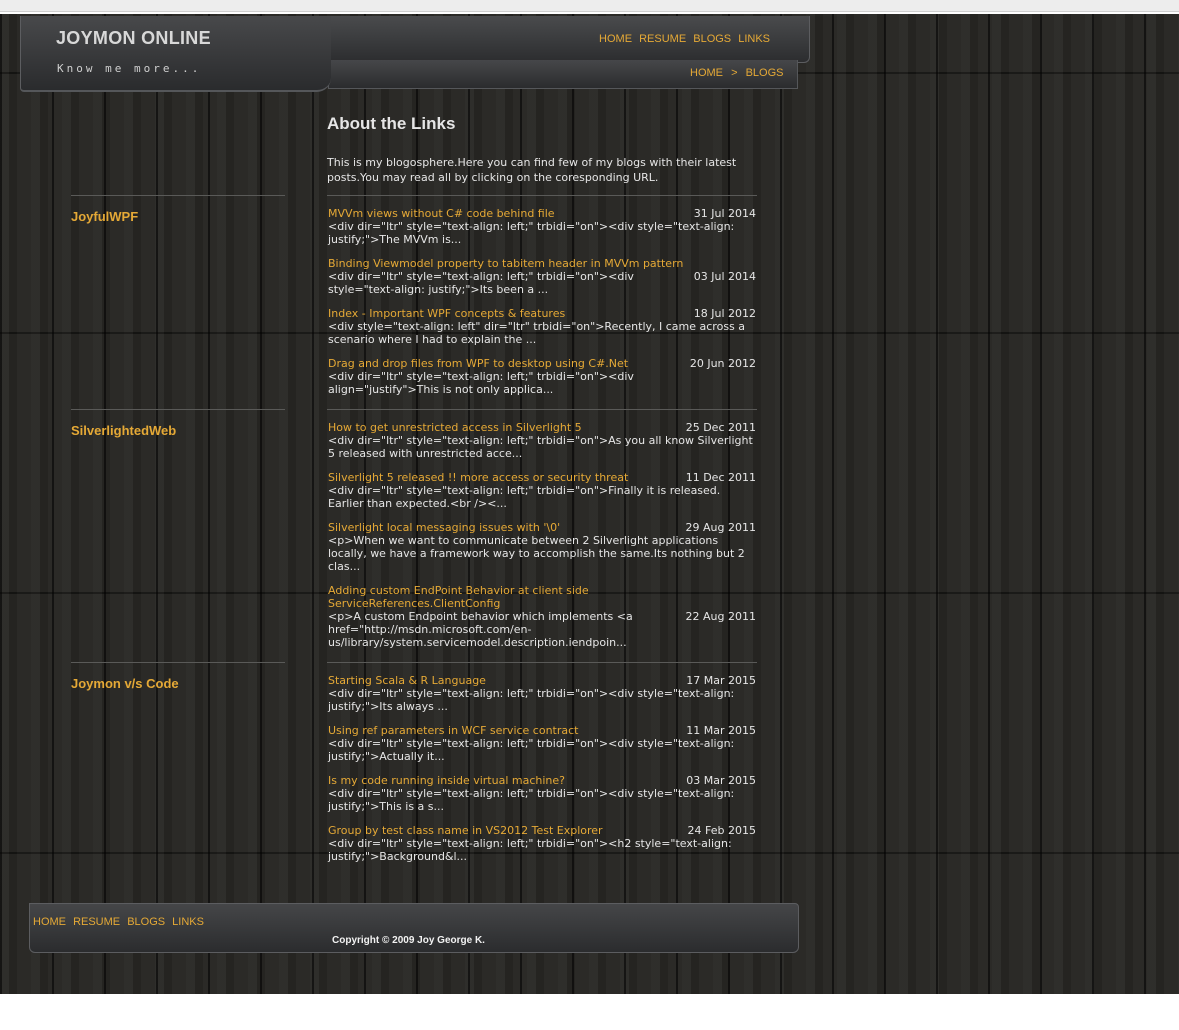  I want to click on site-title: JOYMON ONLINE, so click(133, 38).